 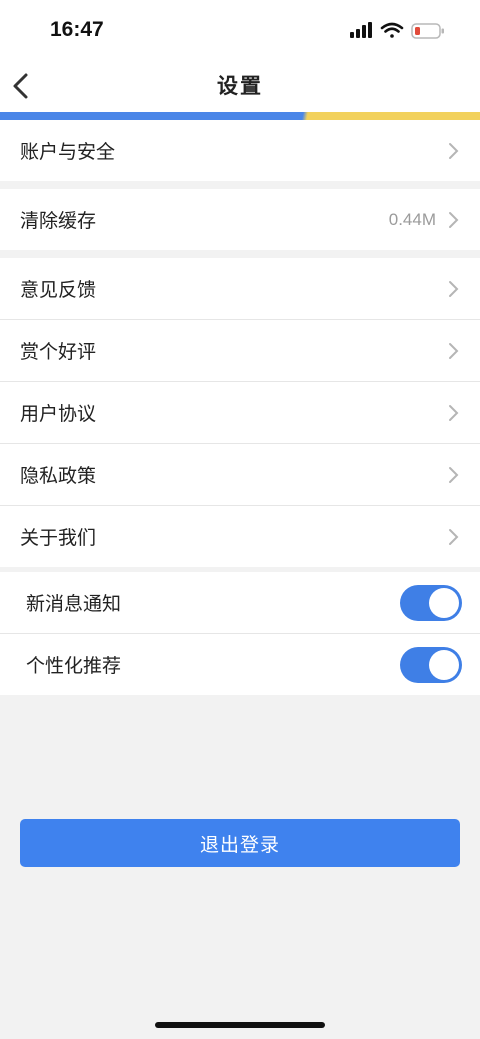 I want to click on row-label: 隐私政策, so click(x=58, y=476).